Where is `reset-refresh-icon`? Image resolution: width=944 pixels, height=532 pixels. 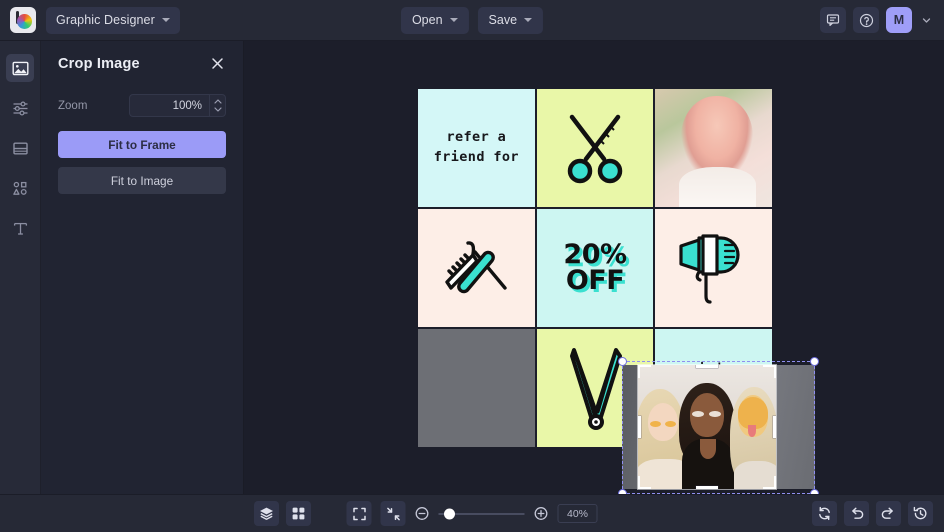 reset-refresh-icon is located at coordinates (824, 513).